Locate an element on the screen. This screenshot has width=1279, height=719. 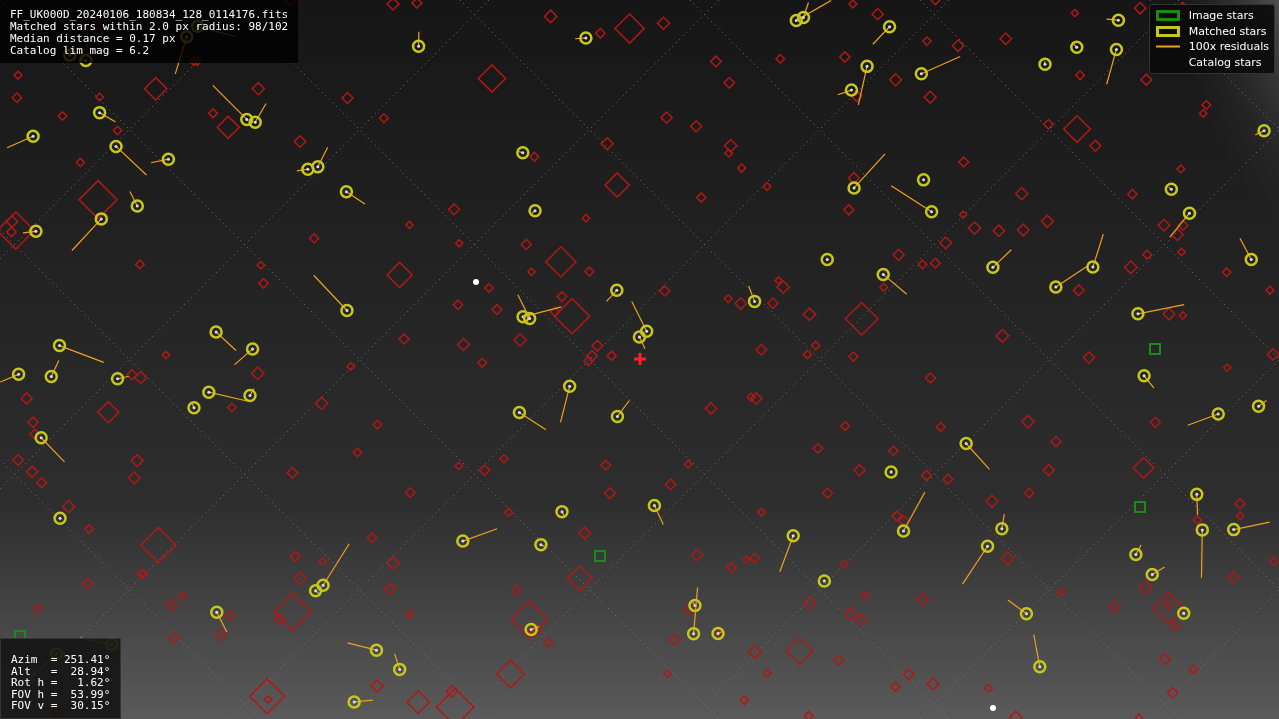
info-text: FF_UK000D_20240106_180834_128_0114176.fits is located at coordinates (149, 15).